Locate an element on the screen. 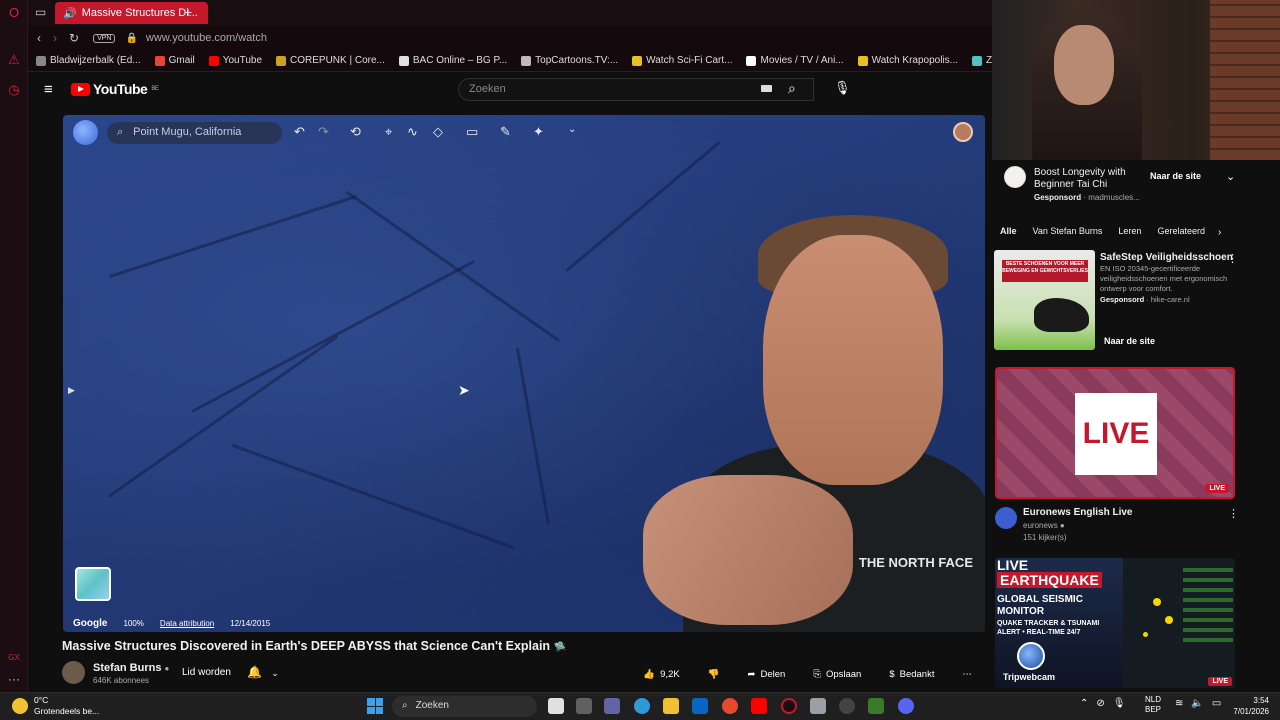 Image resolution: width=1280 pixels, height=720 pixels. earth-avatar is located at coordinates (963, 132).